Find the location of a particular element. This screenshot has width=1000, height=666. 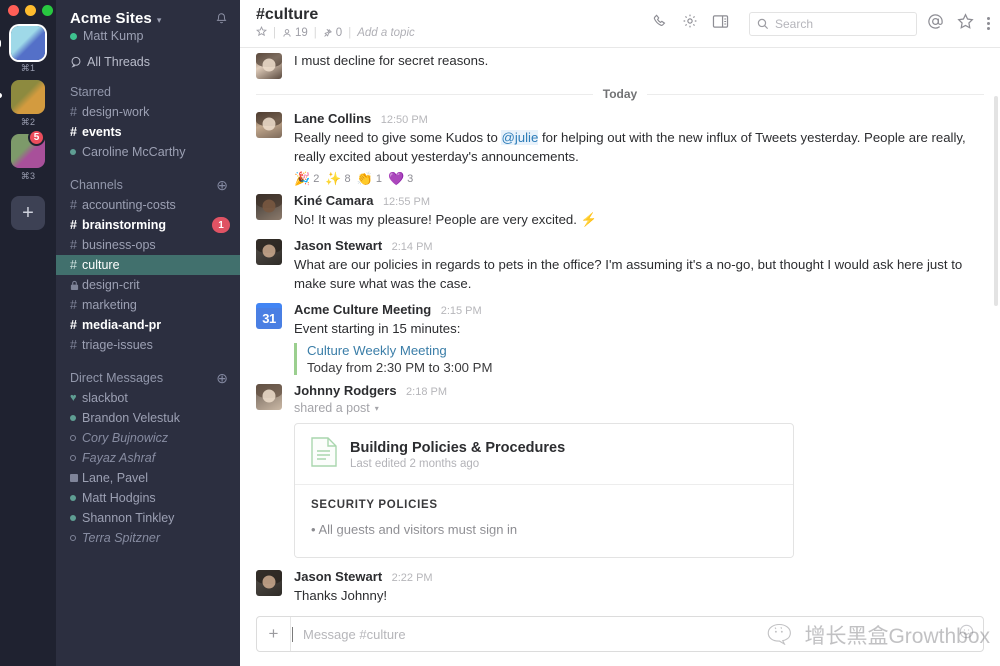

post-last-edited: Last edited 2 months ago is located at coordinates (415, 463).